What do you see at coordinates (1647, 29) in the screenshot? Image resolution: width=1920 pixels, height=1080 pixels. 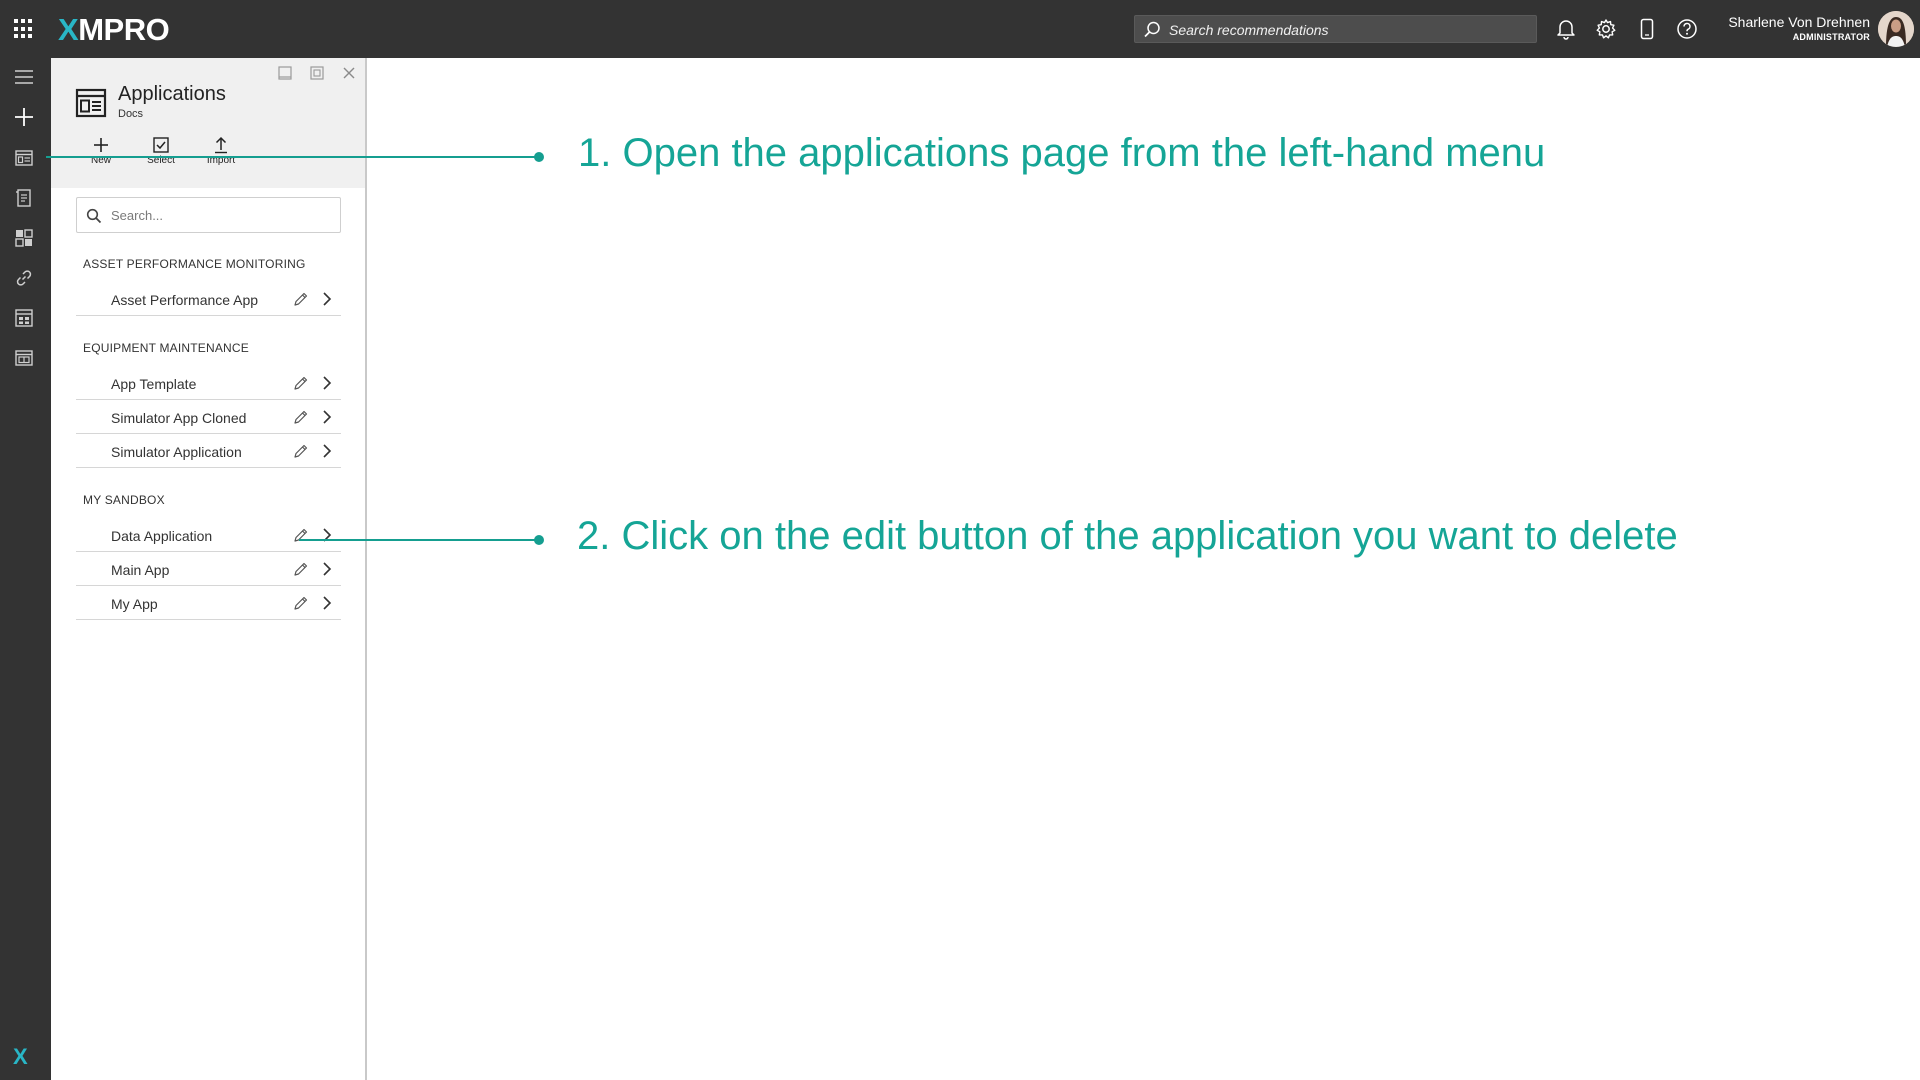 I see `phone-icon` at bounding box center [1647, 29].